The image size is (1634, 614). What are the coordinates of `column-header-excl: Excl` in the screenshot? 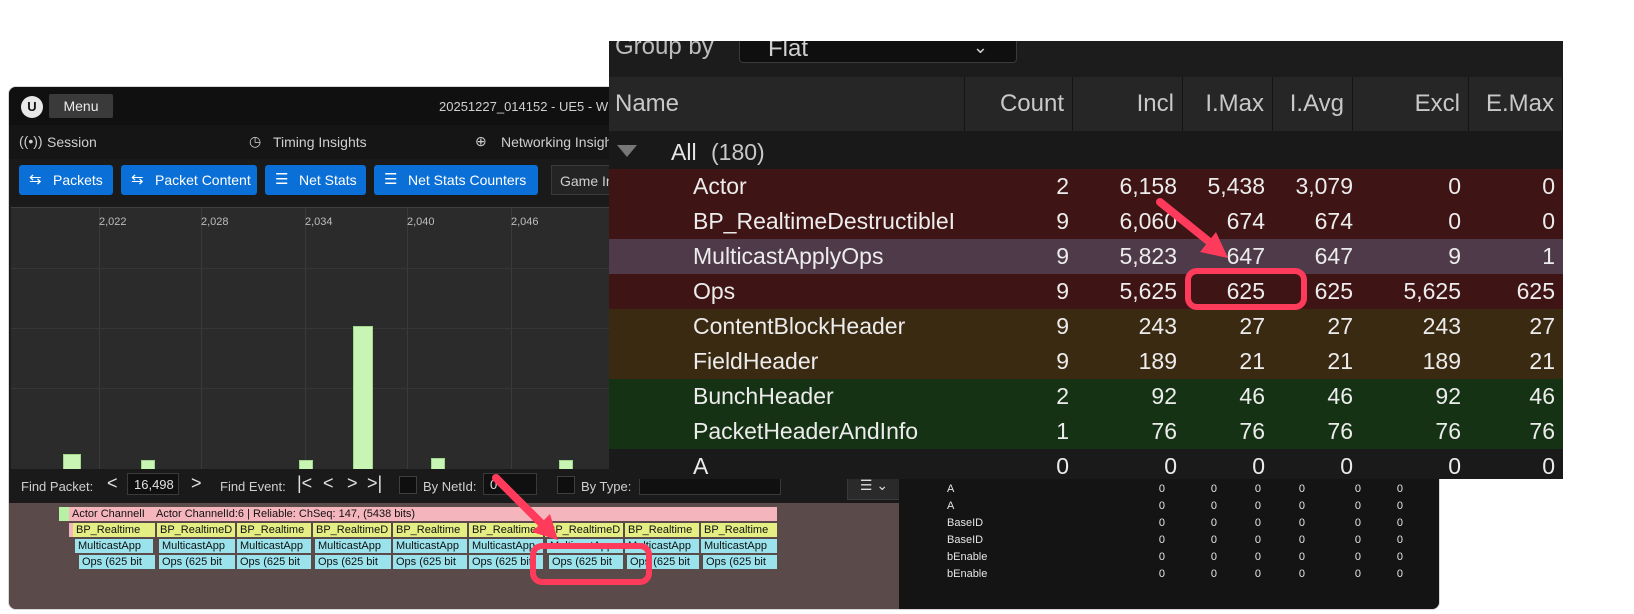 It's located at (1411, 104).